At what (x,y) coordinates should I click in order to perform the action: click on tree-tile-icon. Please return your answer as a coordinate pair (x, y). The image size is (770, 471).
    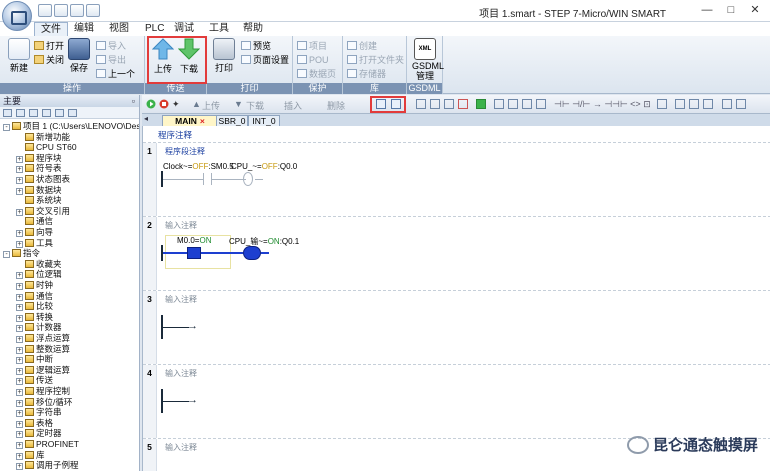
    Looking at the image, I should click on (33, 113).